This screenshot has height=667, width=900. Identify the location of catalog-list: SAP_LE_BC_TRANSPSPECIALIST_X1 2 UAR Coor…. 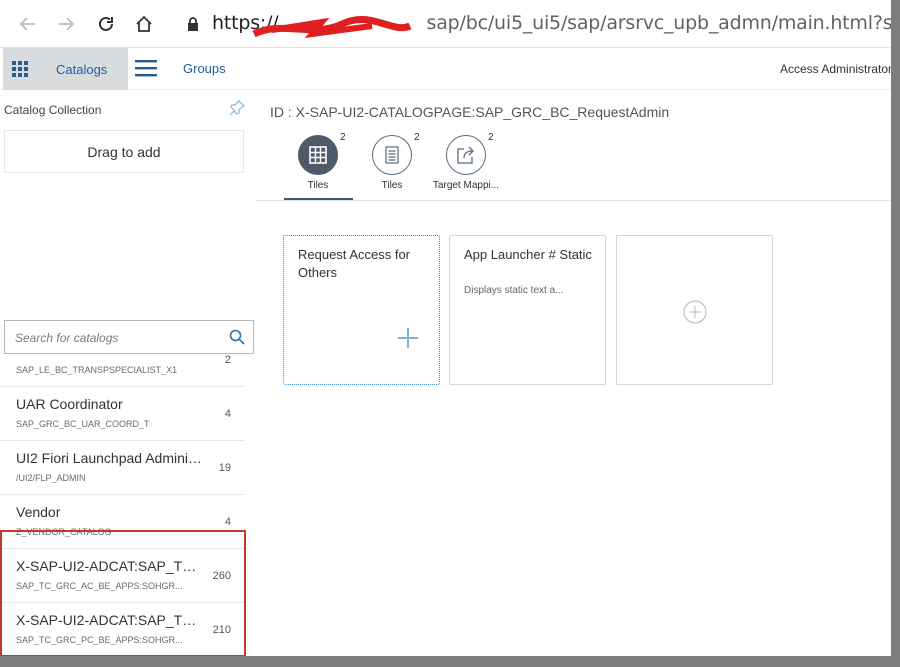
(122, 505).